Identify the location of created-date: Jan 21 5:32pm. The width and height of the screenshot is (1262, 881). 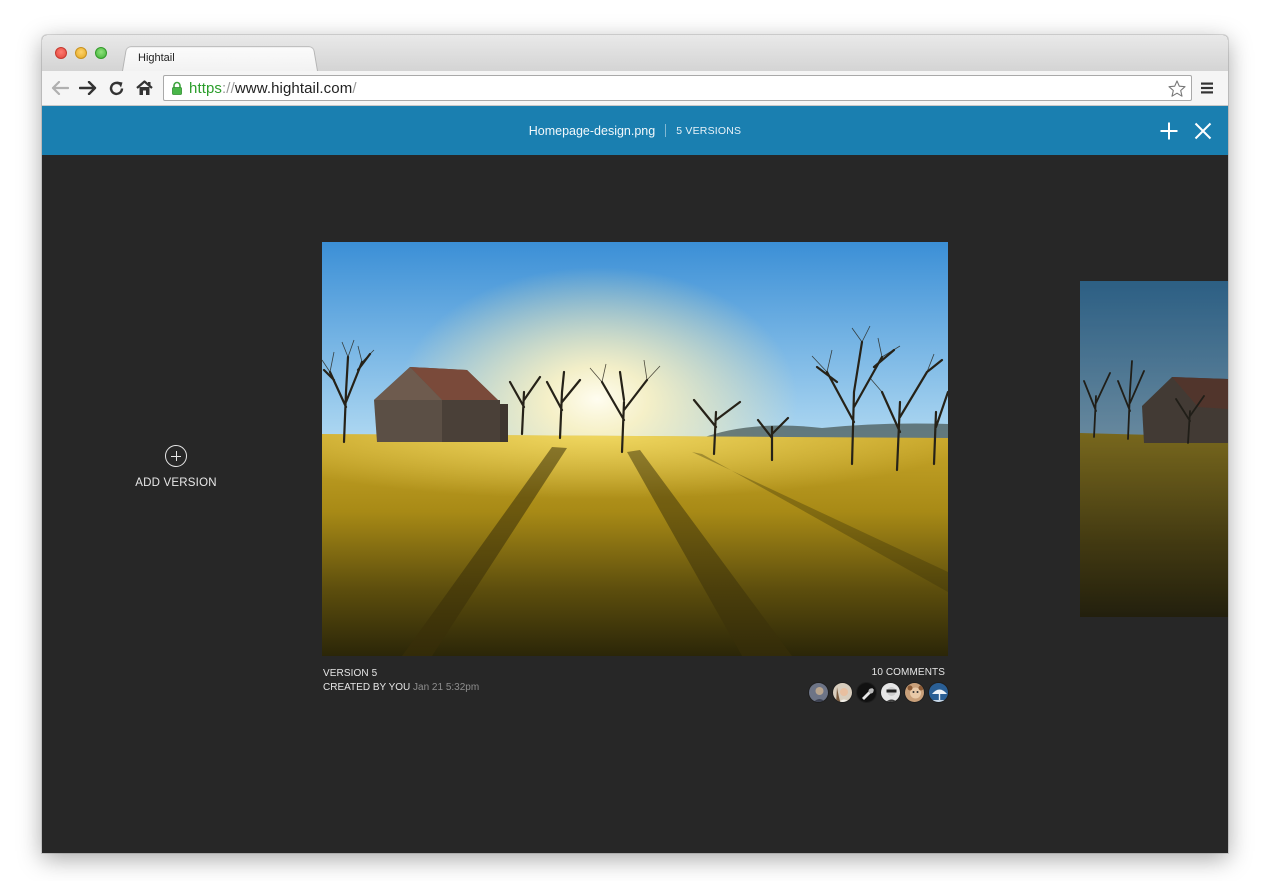
(446, 687).